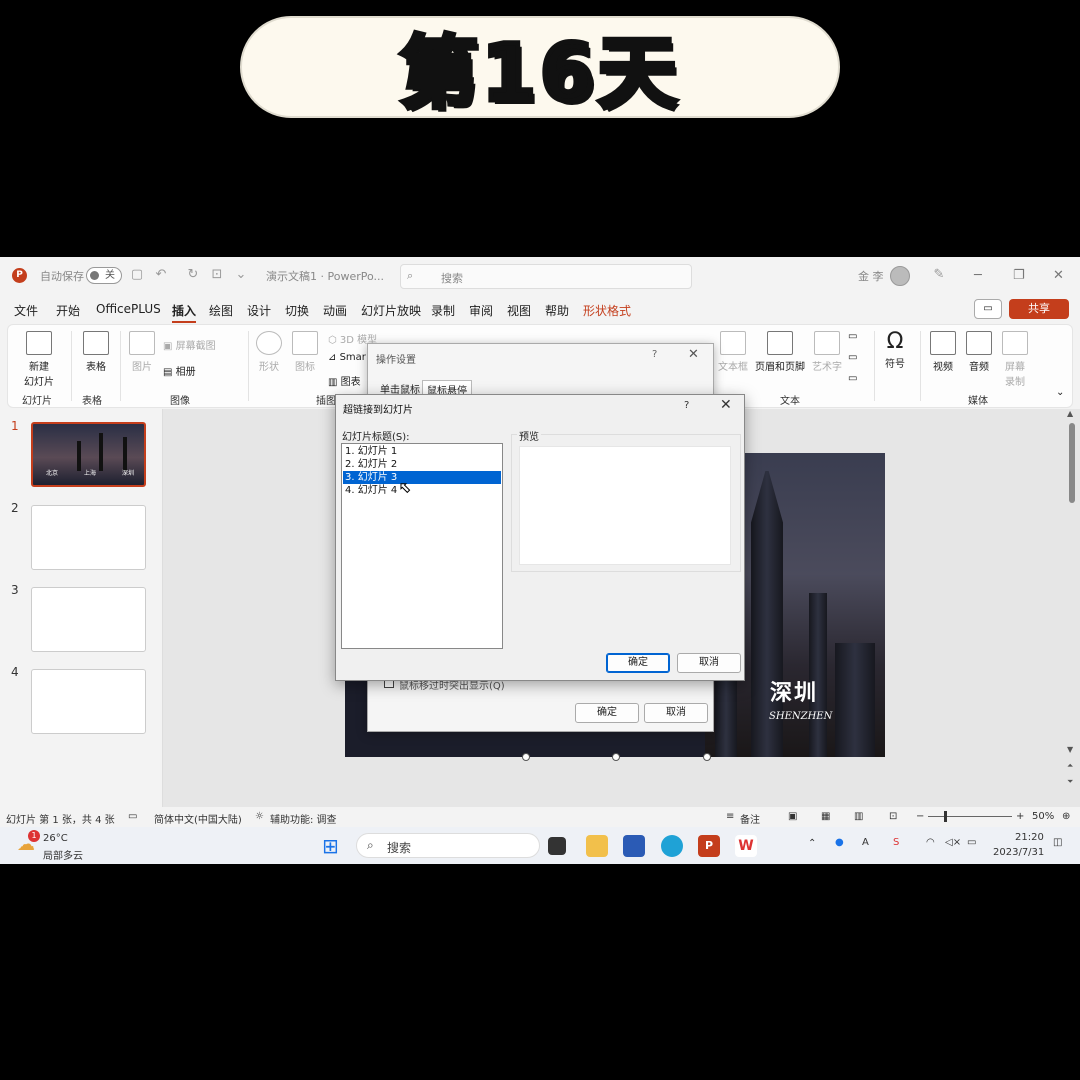 The height and width of the screenshot is (1080, 1080). I want to click on clock-date: 2023/7/31, so click(1018, 852).